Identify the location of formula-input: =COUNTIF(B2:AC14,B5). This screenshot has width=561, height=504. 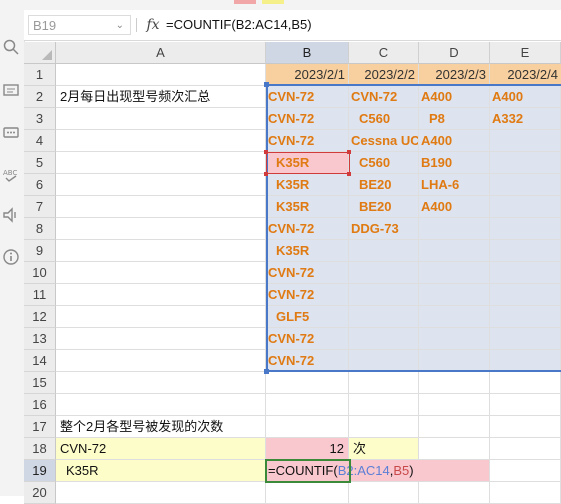
(239, 25).